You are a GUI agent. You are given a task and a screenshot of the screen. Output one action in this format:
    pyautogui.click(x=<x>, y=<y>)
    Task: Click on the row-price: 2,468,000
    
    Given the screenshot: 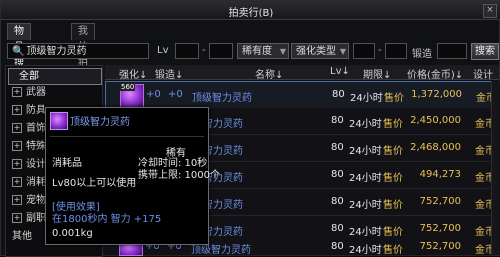 What is the action you would take?
    pyautogui.click(x=435, y=147)
    